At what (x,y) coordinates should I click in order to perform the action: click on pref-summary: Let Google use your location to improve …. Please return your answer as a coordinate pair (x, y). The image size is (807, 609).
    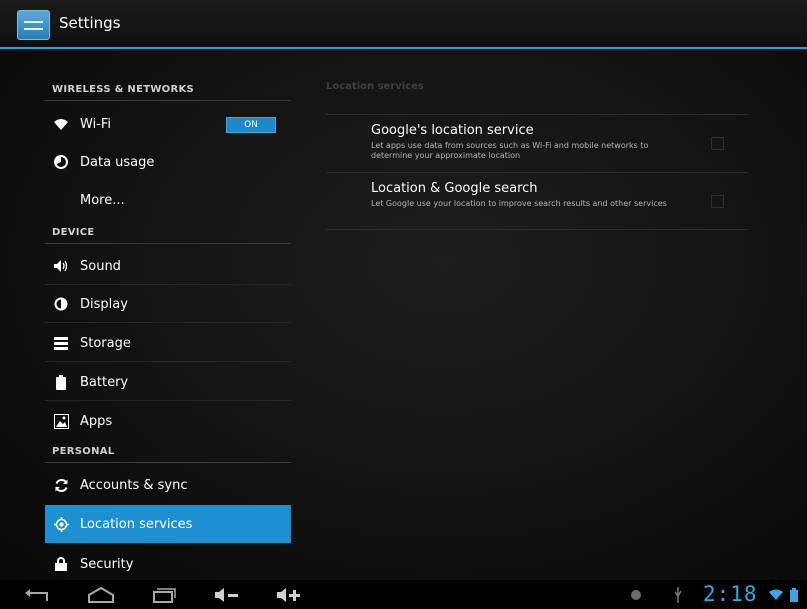
    Looking at the image, I should click on (519, 203).